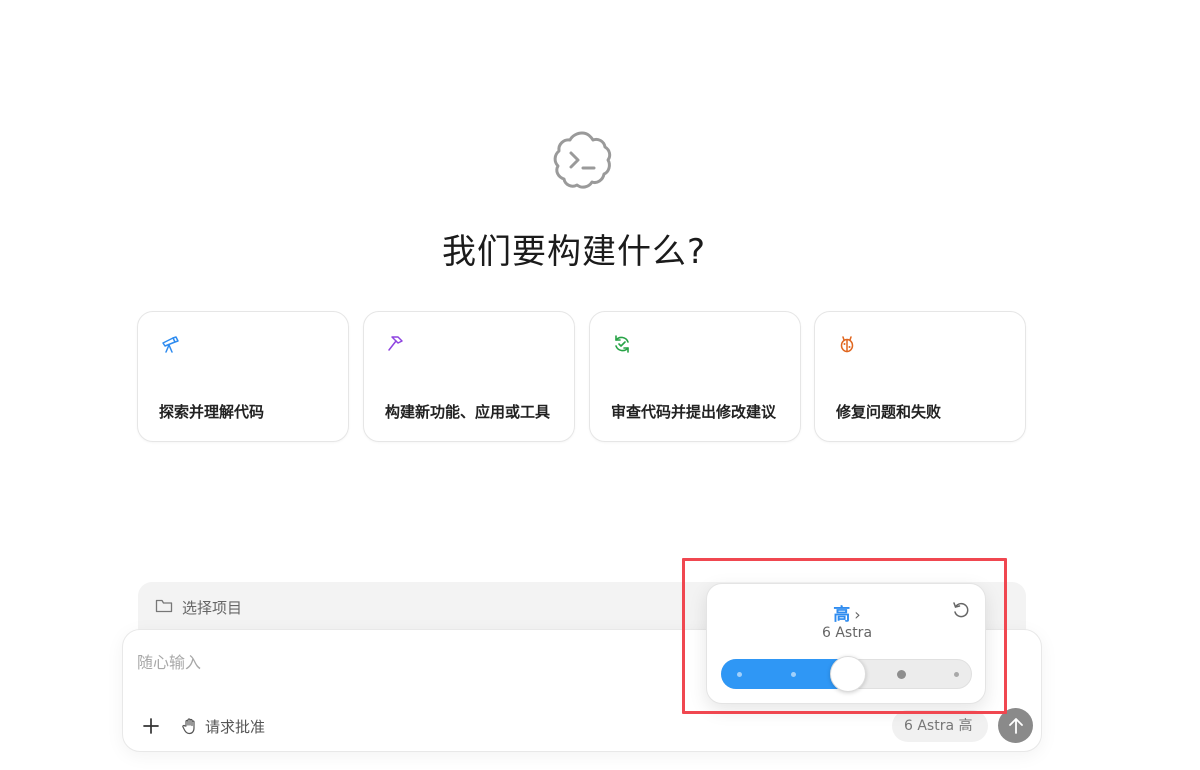 This screenshot has width=1200, height=770. Describe the element at coordinates (188, 726) in the screenshot. I see `hand-icon` at that location.